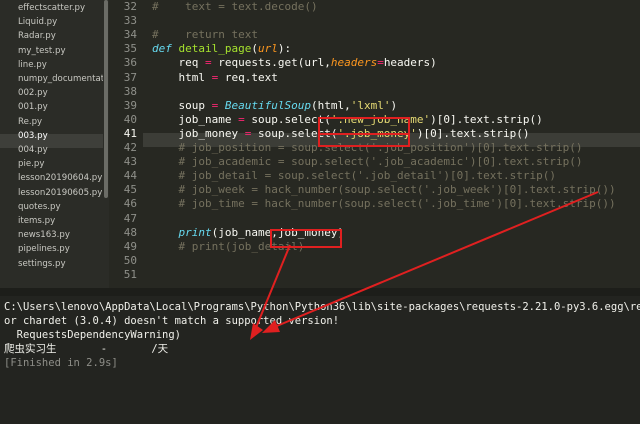  Describe the element at coordinates (130, 49) in the screenshot. I see `line-number: 35` at that location.